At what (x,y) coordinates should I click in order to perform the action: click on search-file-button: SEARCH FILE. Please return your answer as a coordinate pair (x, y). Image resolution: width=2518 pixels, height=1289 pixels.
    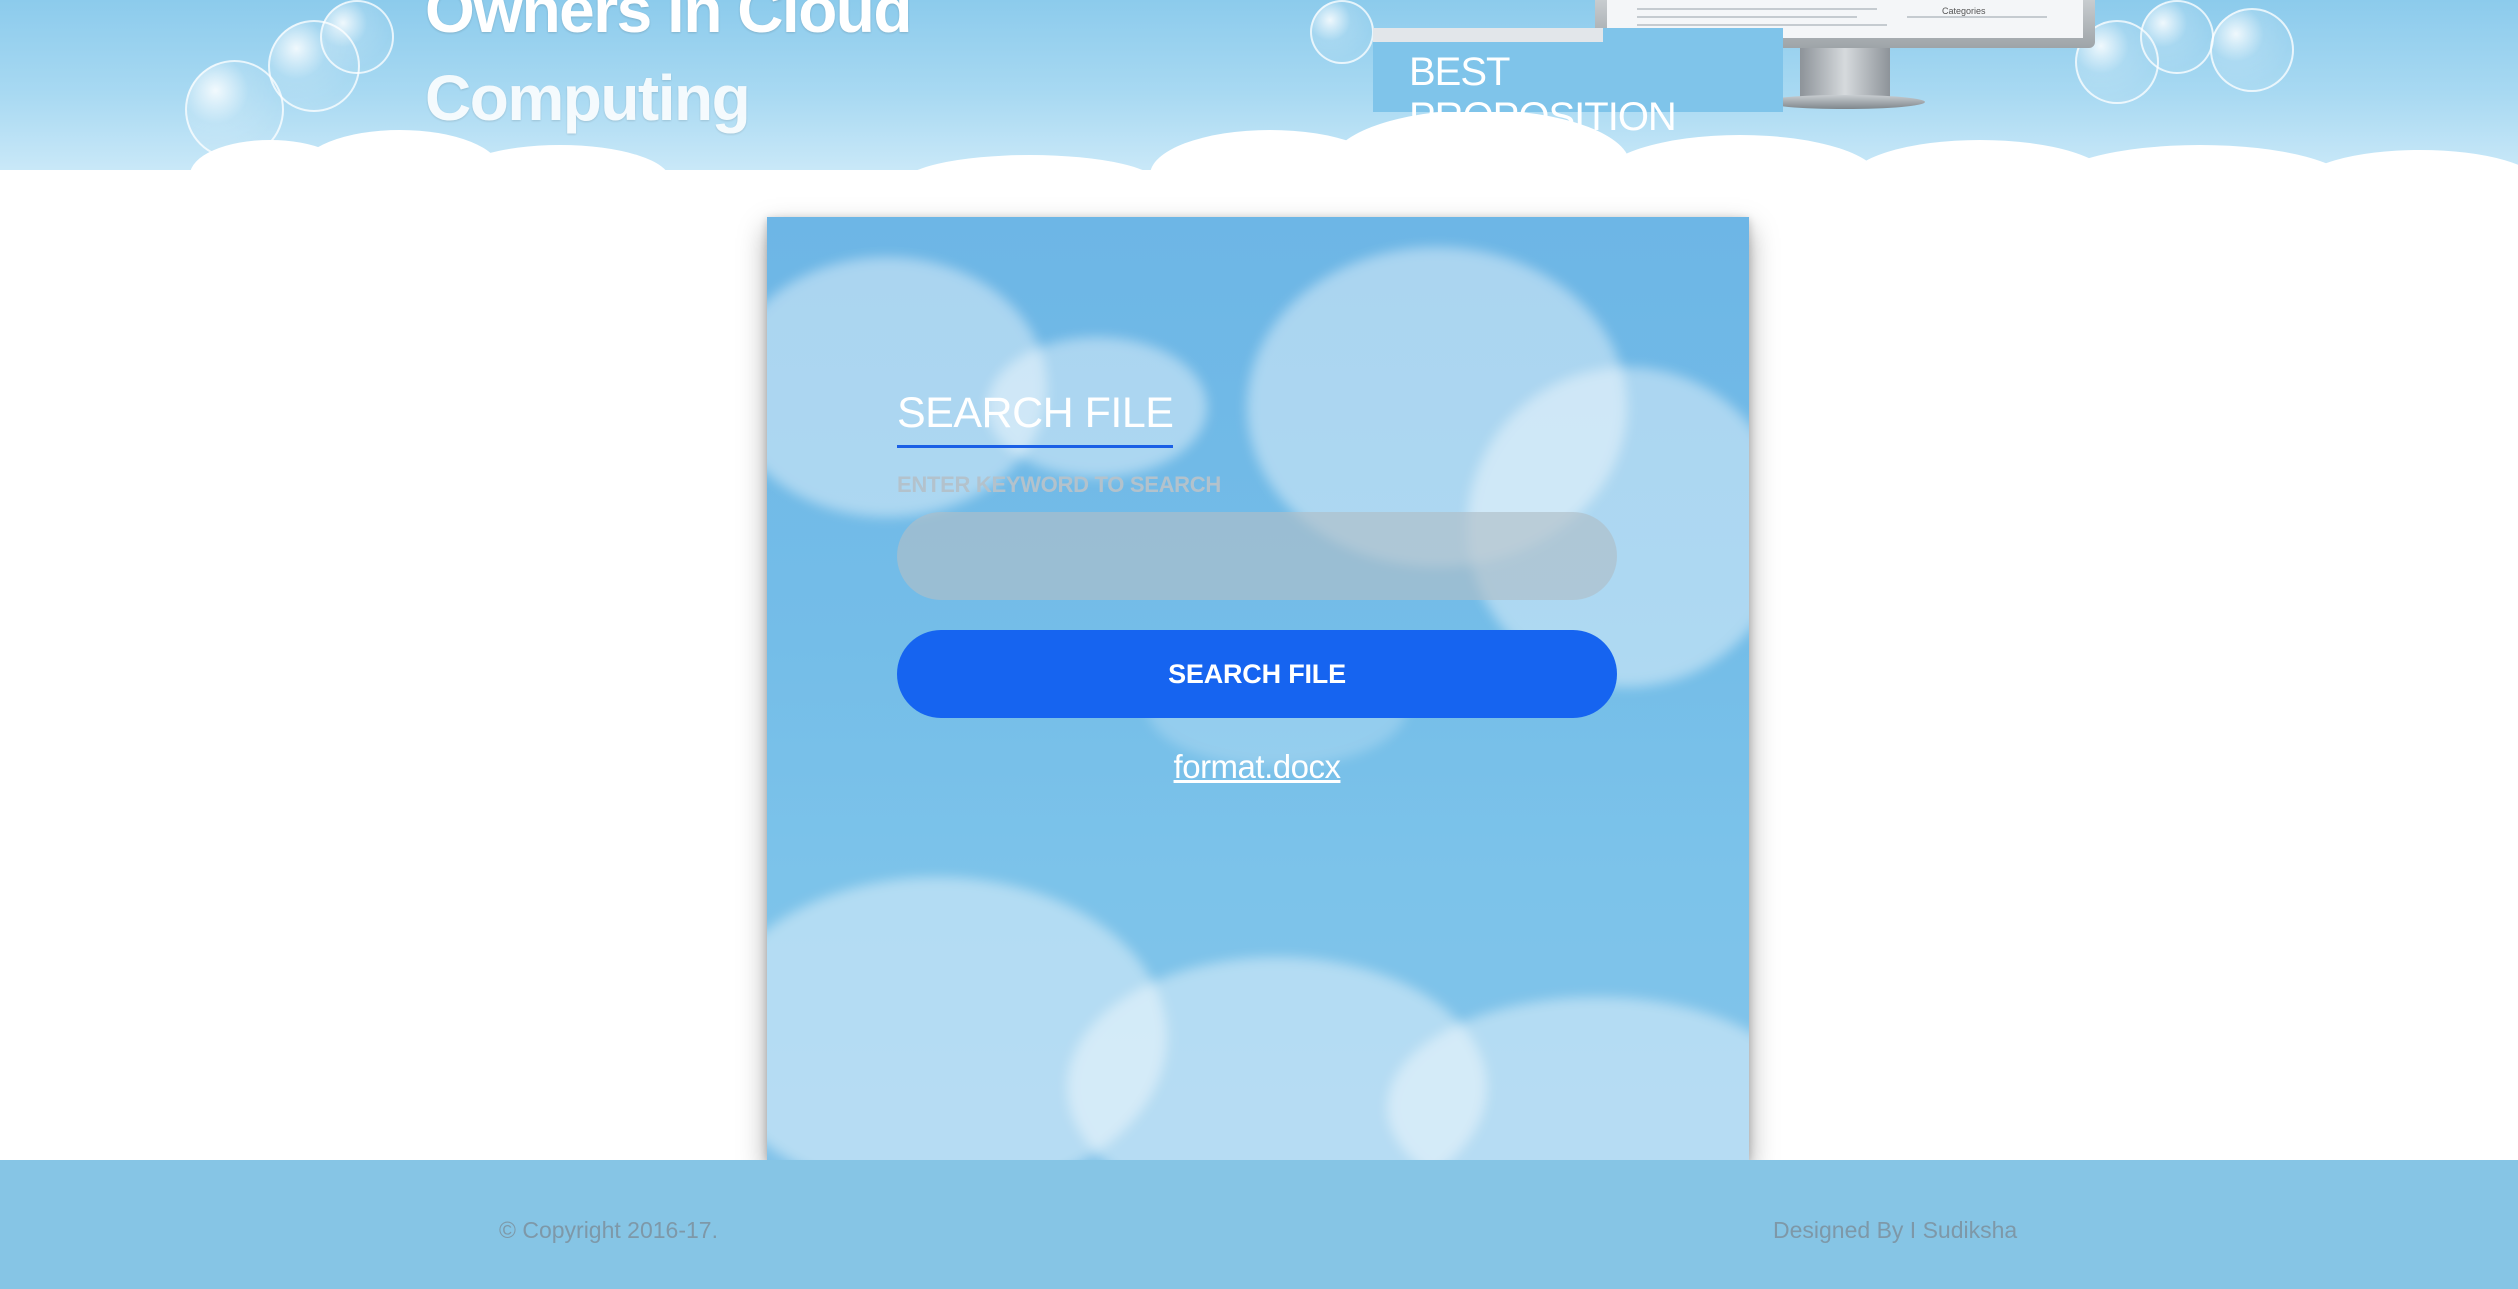
    Looking at the image, I should click on (1257, 674).